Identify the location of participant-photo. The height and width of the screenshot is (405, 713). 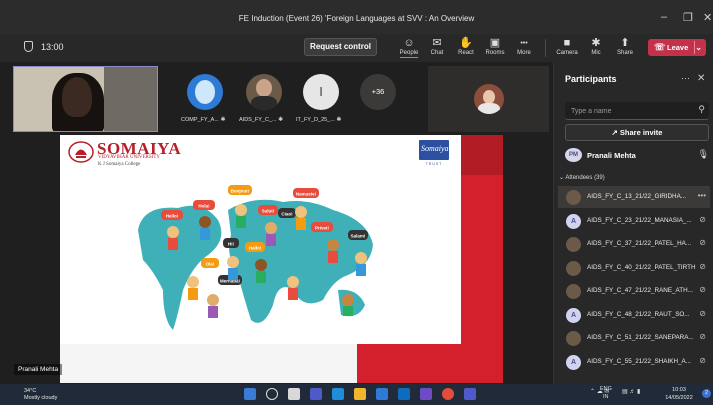
(489, 99).